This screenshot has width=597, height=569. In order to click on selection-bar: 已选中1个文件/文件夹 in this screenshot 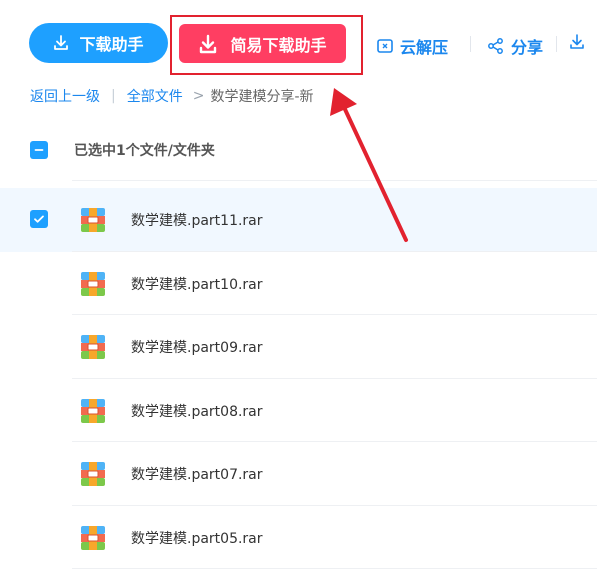, I will do `click(122, 150)`.